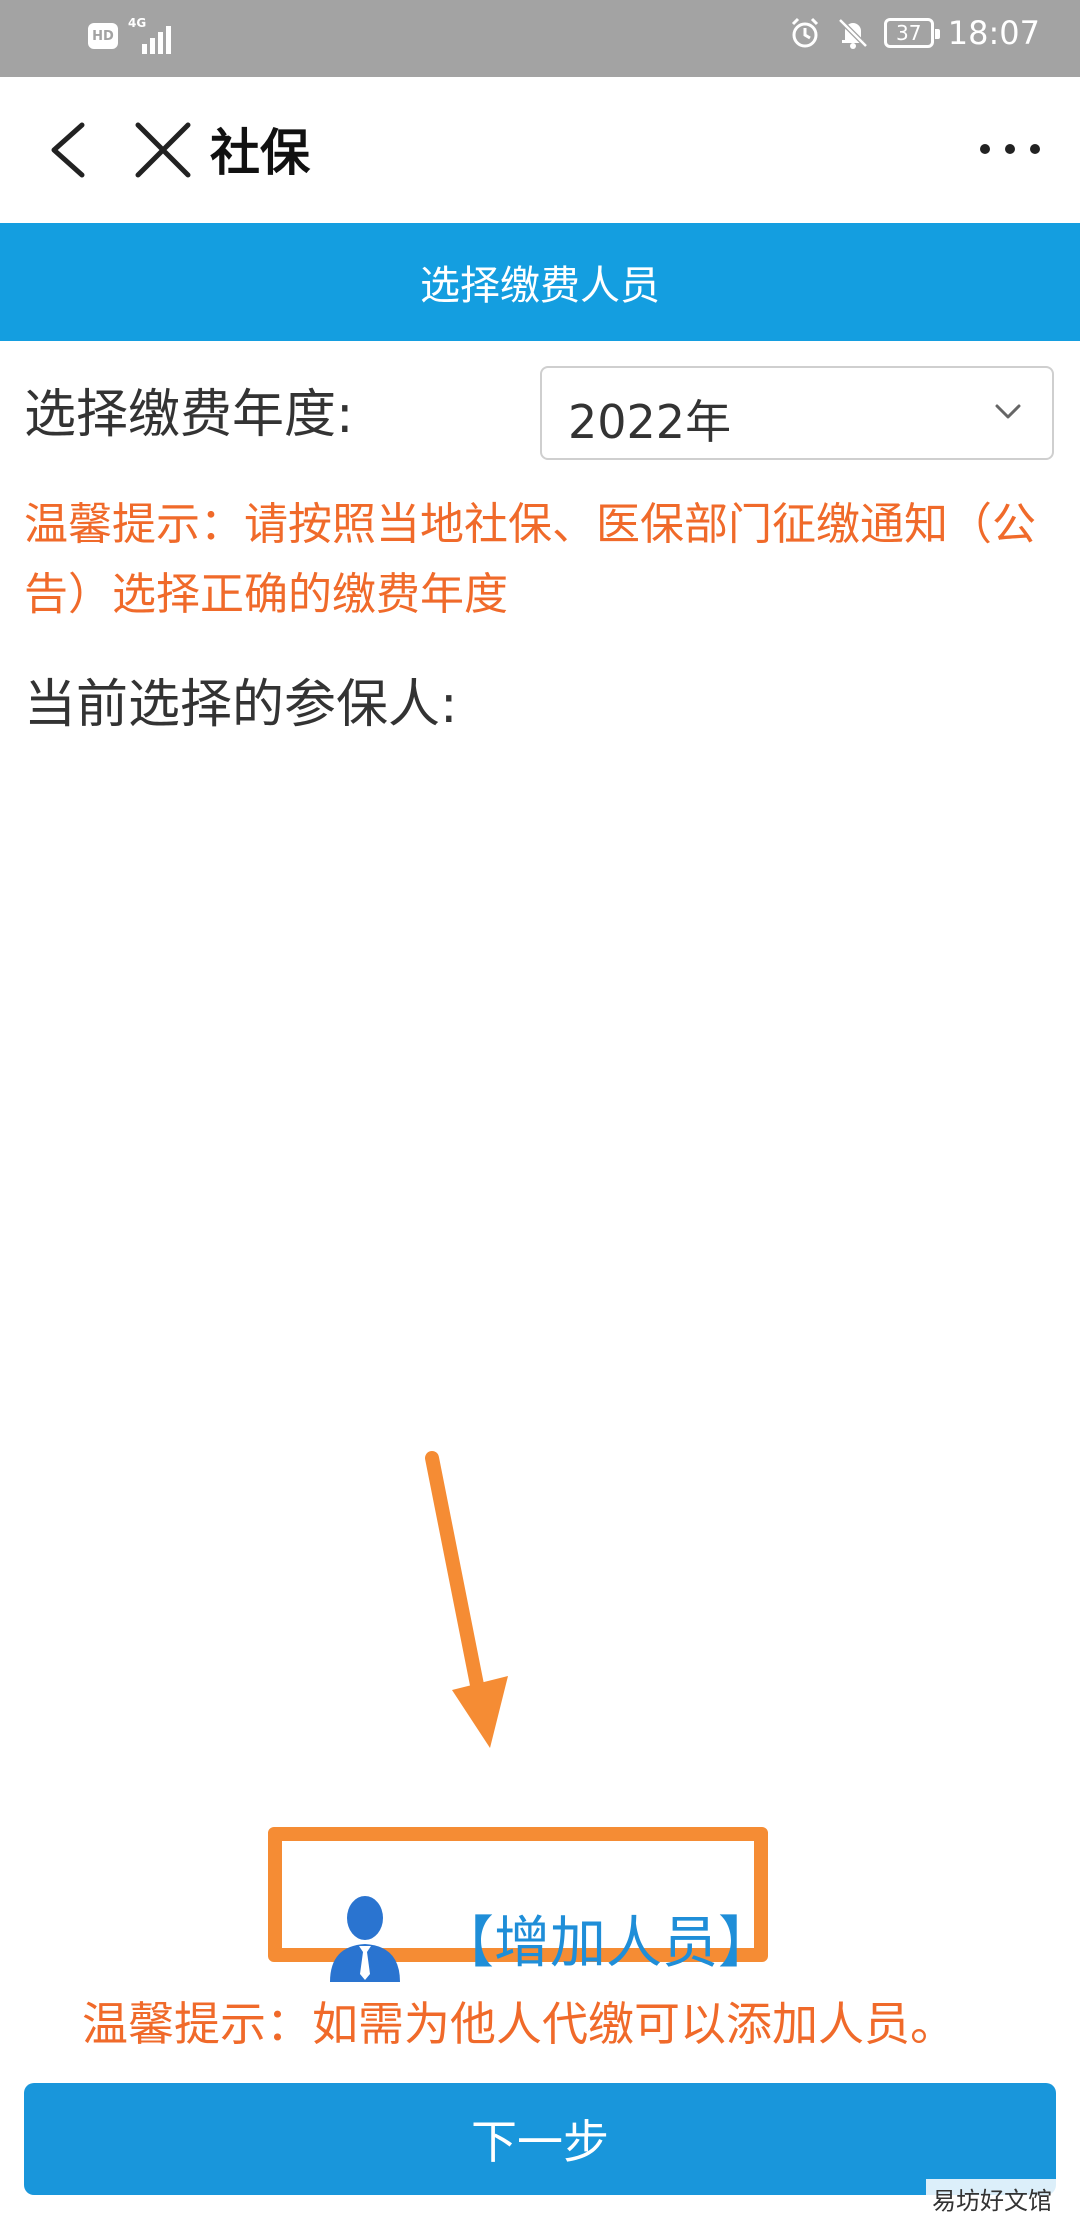 This screenshot has height=2220, width=1080. I want to click on close-icon, so click(163, 150).